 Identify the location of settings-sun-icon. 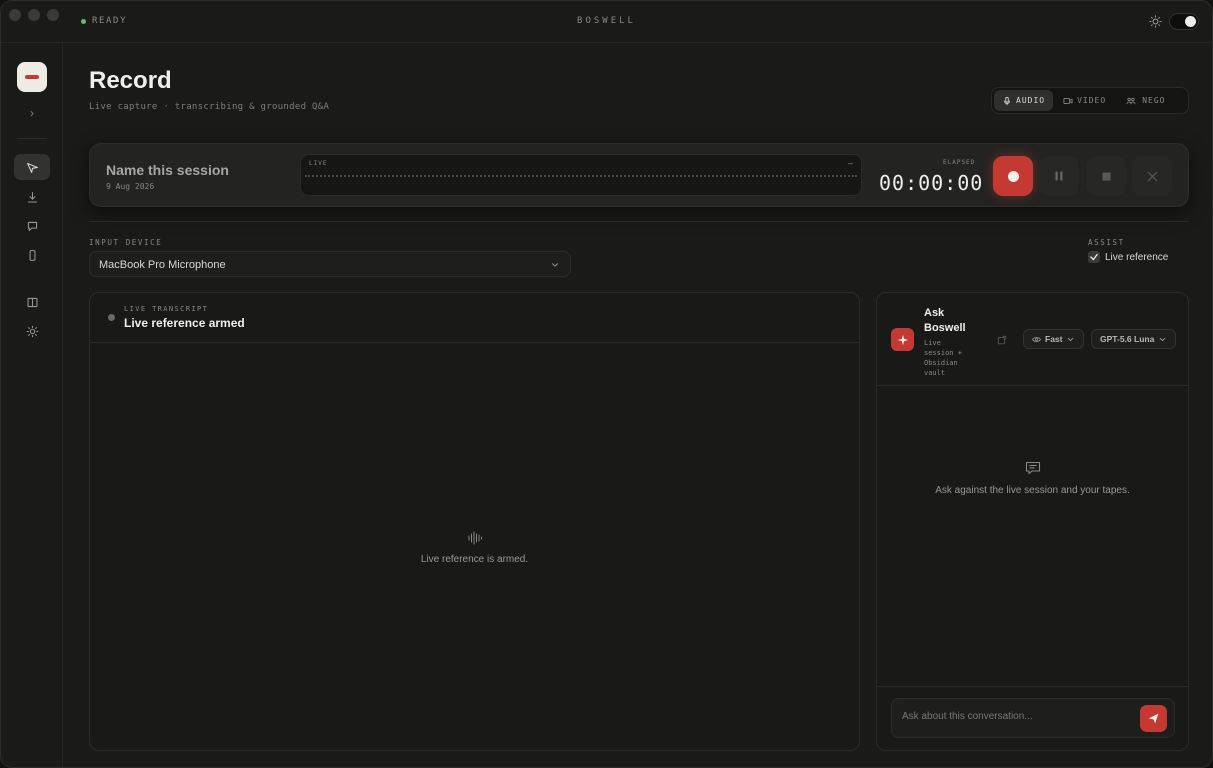
(32, 331).